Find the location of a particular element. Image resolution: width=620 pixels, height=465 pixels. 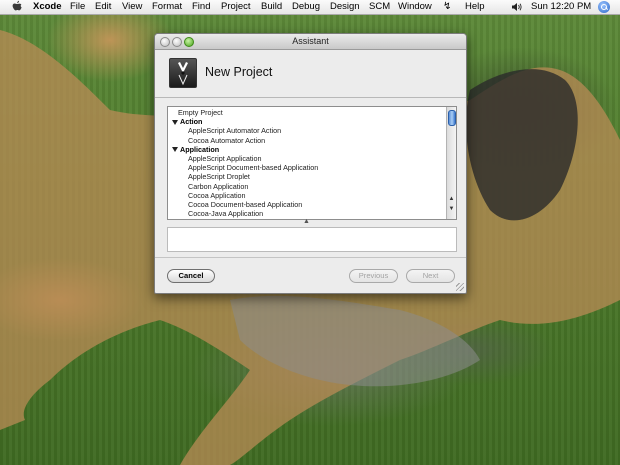

list-item: Cocoa Application is located at coordinates (322, 195).